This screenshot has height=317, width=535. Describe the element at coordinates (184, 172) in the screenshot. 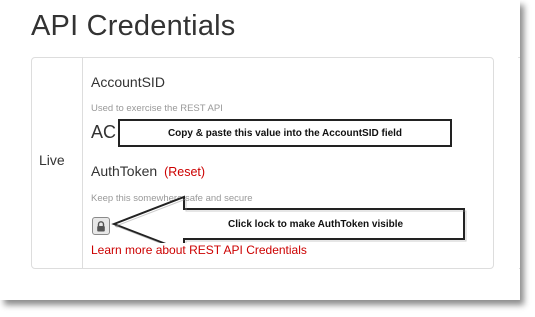

I see `reset-token-link: (Reset)` at that location.